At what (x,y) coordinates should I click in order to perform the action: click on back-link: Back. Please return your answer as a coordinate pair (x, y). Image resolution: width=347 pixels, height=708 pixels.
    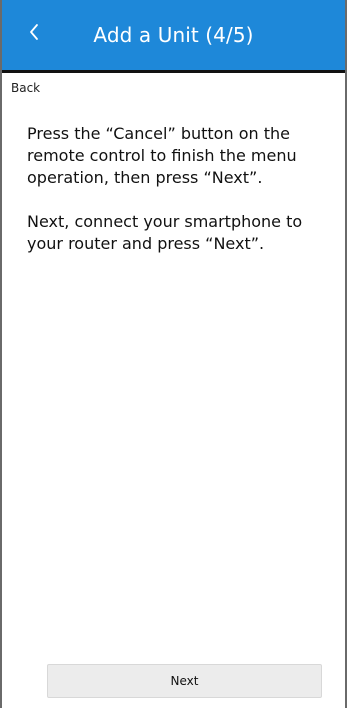
    Looking at the image, I should click on (25, 88).